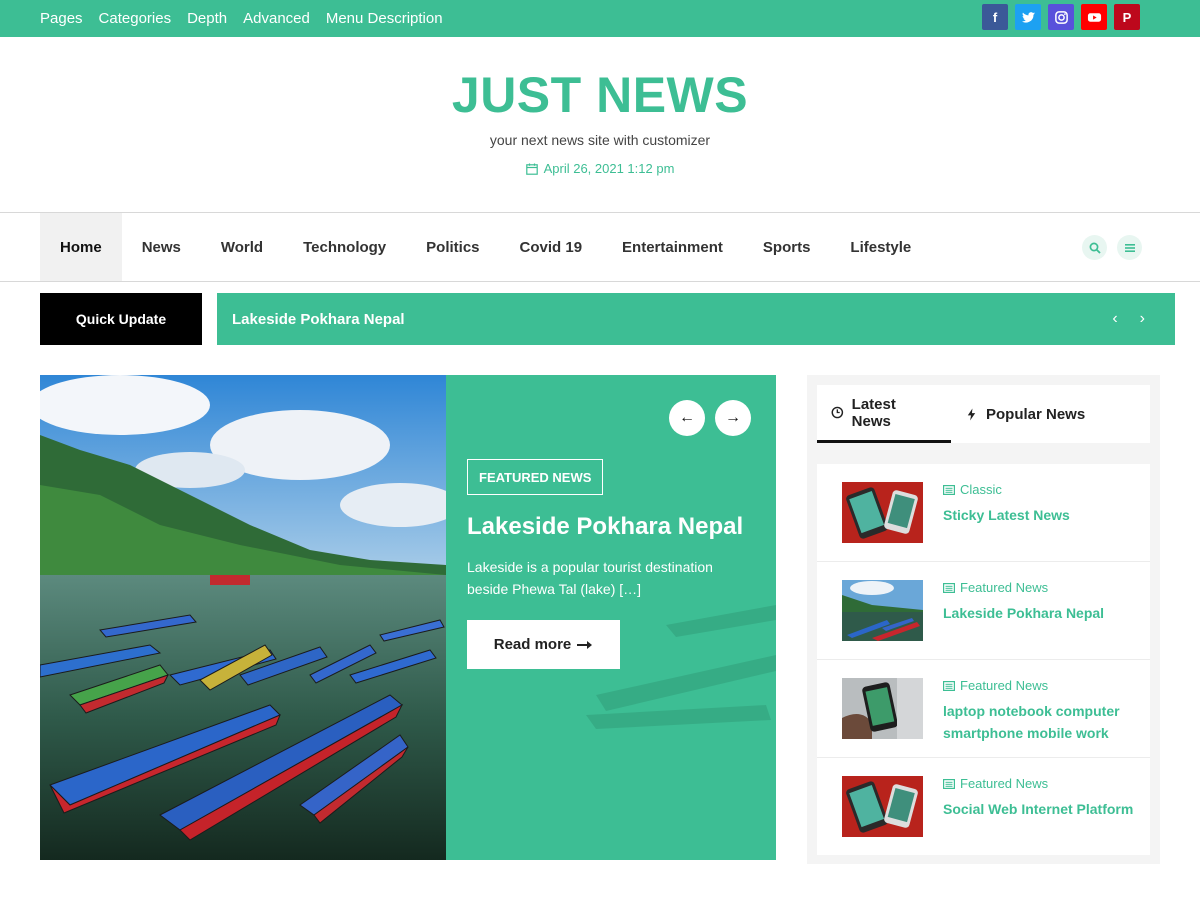  I want to click on tab-latest-news: Latest News, so click(884, 414).